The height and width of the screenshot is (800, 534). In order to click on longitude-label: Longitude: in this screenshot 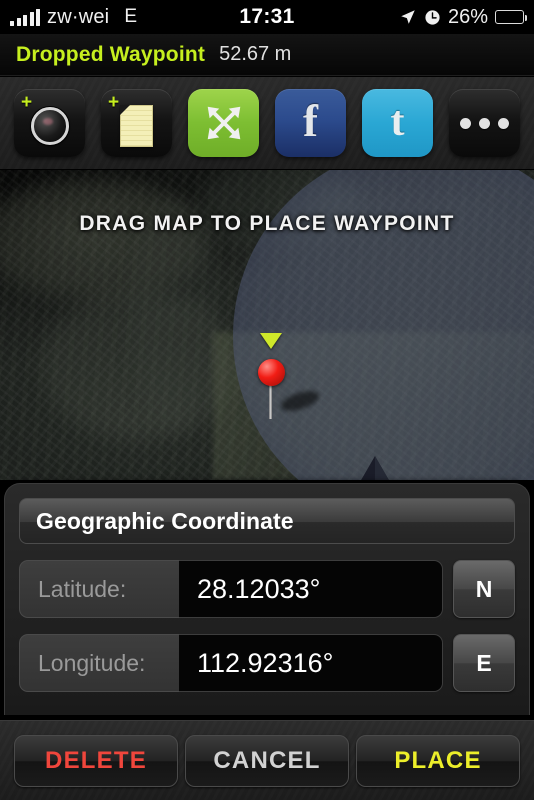, I will do `click(99, 663)`.